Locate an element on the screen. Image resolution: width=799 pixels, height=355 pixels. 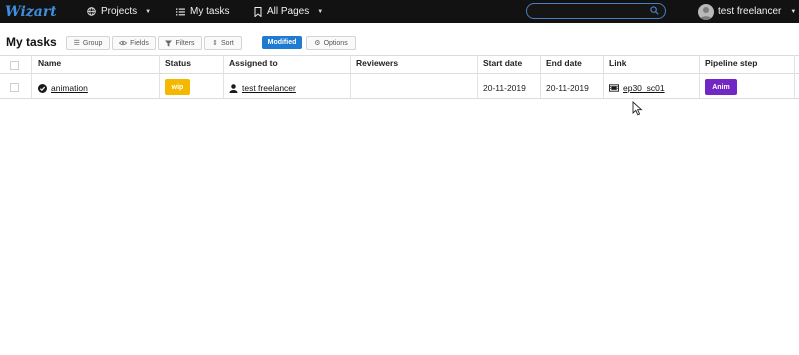
task-name-cell: animation is located at coordinates (63, 88).